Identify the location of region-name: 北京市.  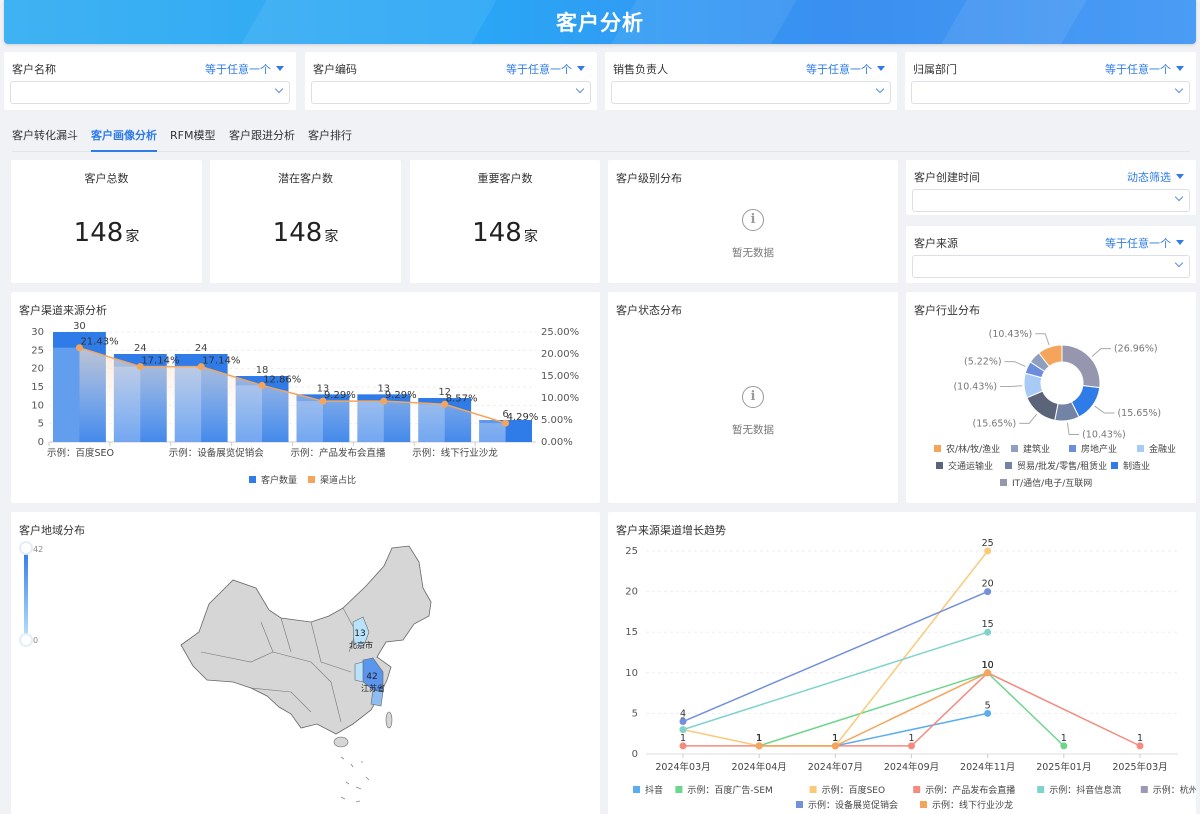
(361, 645).